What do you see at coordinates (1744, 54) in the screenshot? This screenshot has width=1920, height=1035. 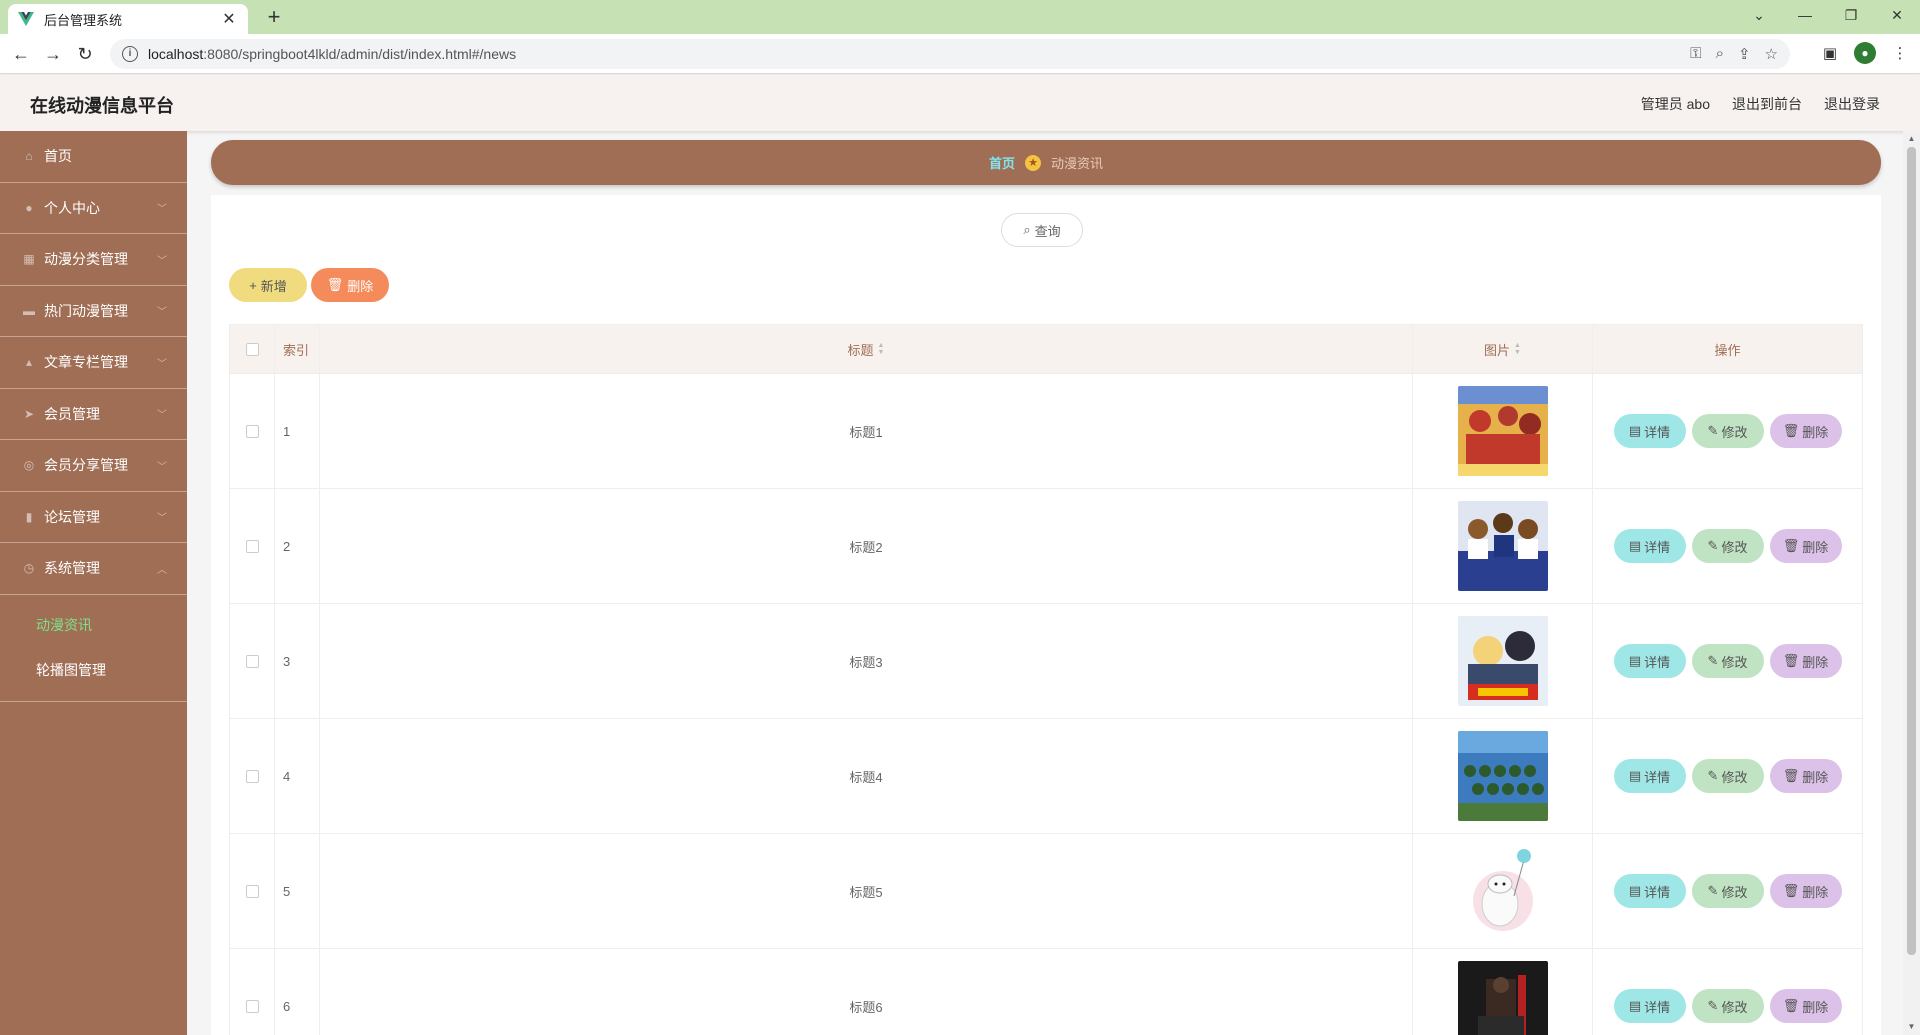 I see `share-icon: ⇪` at bounding box center [1744, 54].